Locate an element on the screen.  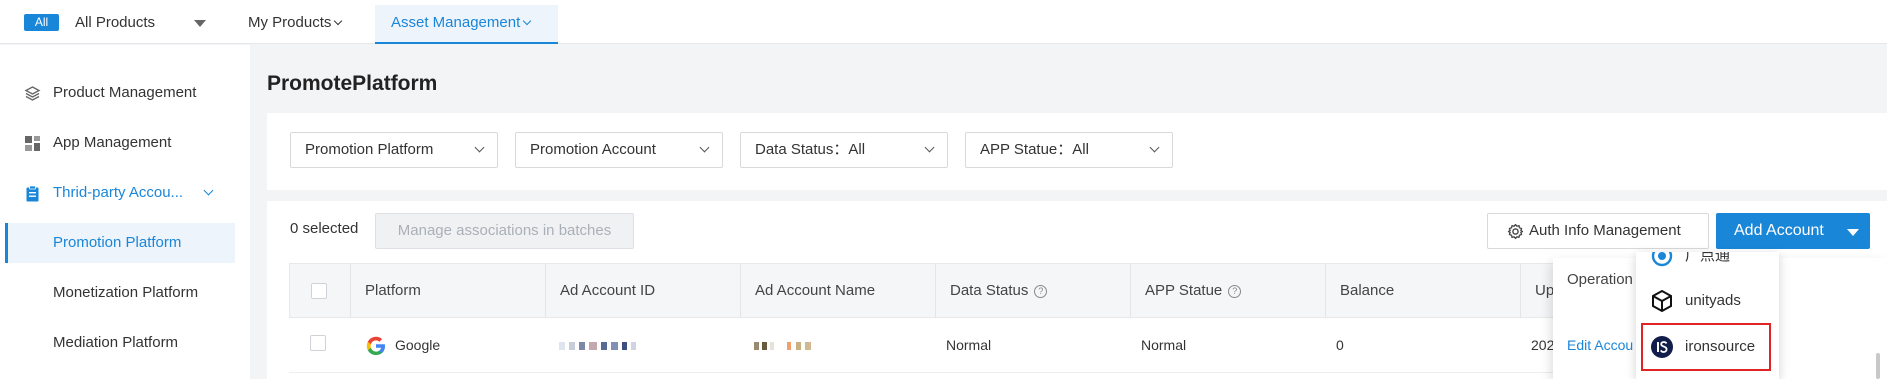
row-checkbox is located at coordinates (318, 343).